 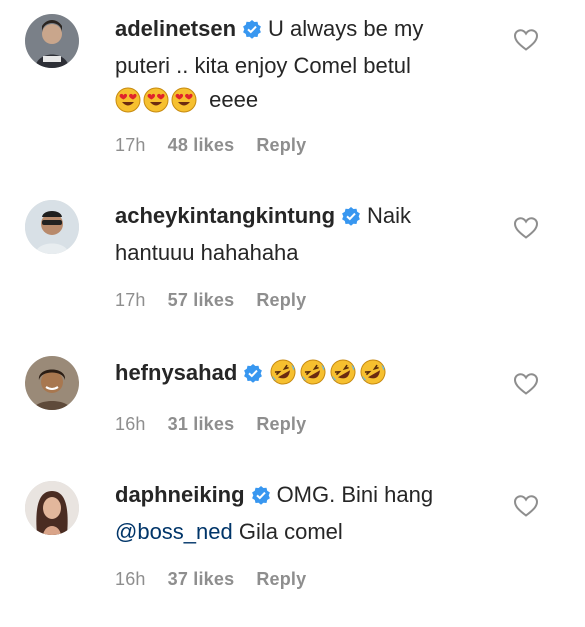 What do you see at coordinates (174, 531) in the screenshot?
I see `mention-link: @boss_ned` at bounding box center [174, 531].